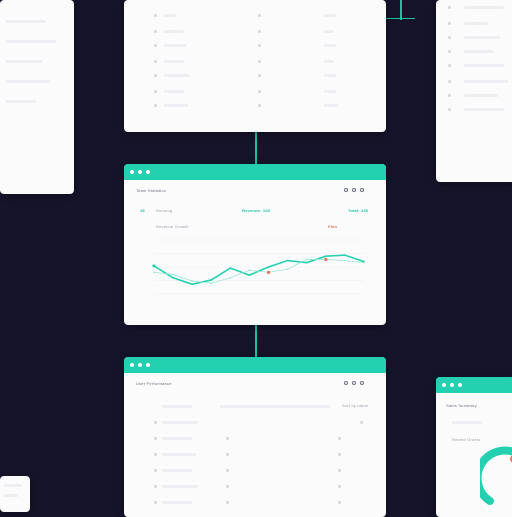 The image size is (512, 517). Describe the element at coordinates (255, 172) in the screenshot. I see `chart-card-titlebar` at that location.